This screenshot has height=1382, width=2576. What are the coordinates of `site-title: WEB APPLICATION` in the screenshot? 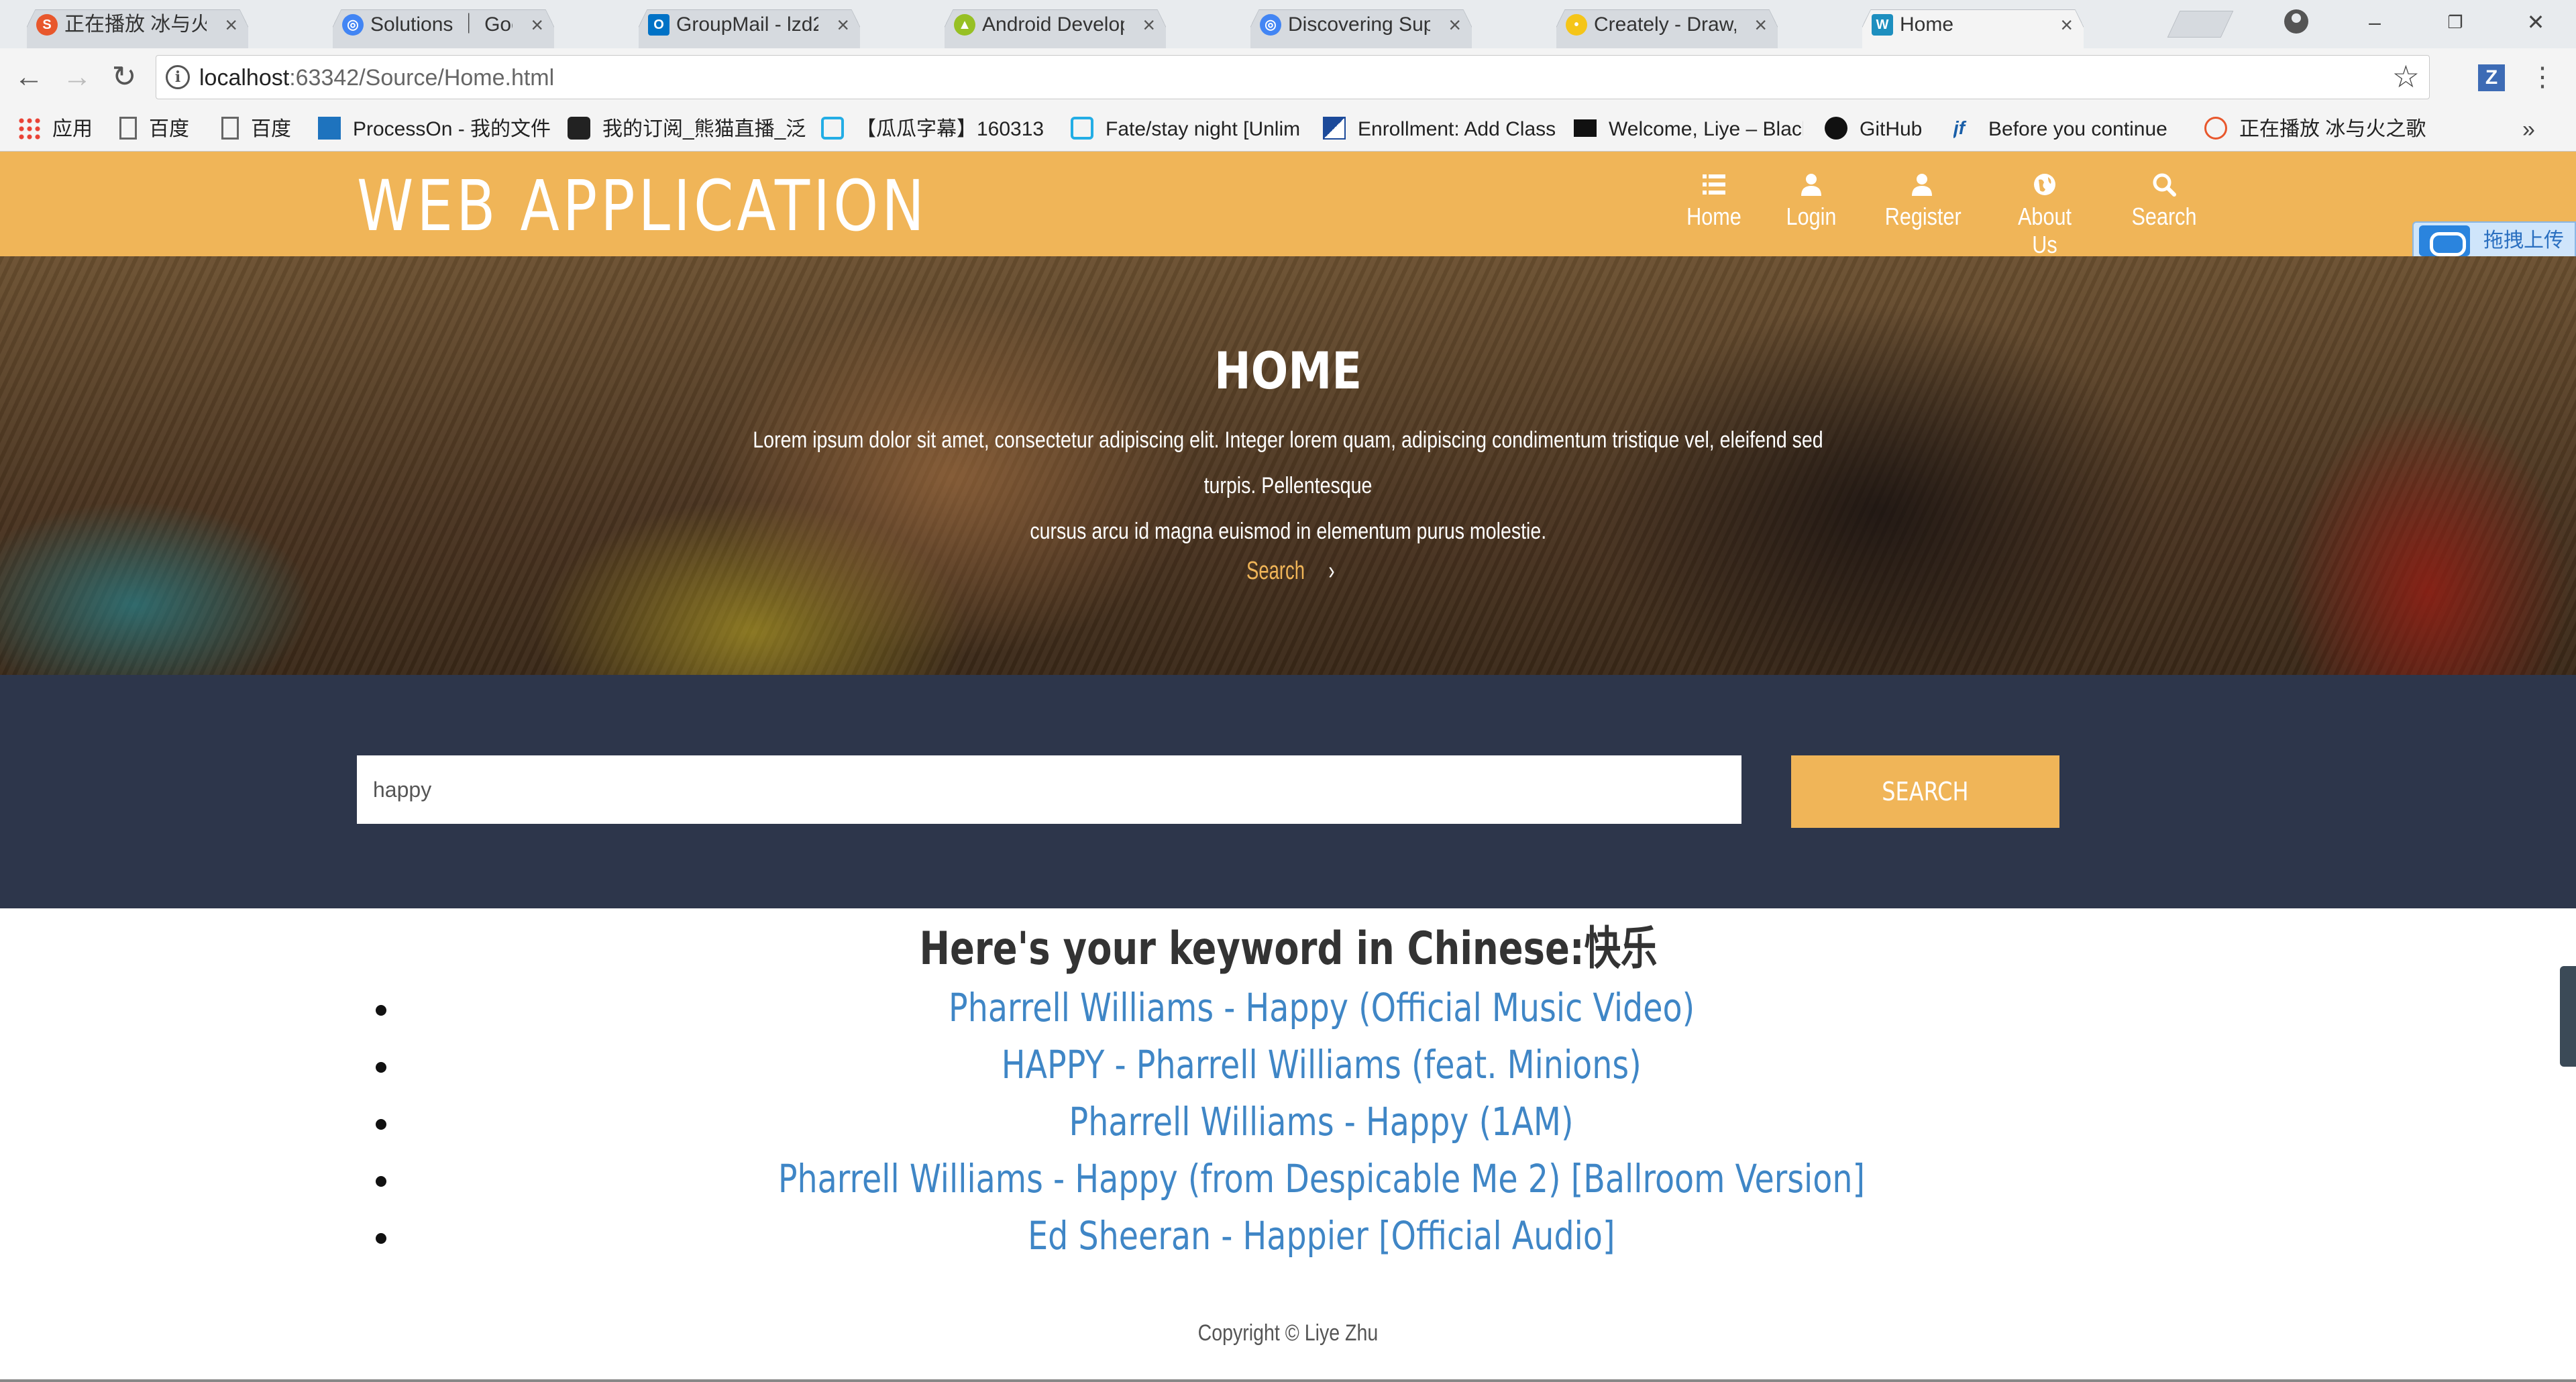 It's located at (642, 206).